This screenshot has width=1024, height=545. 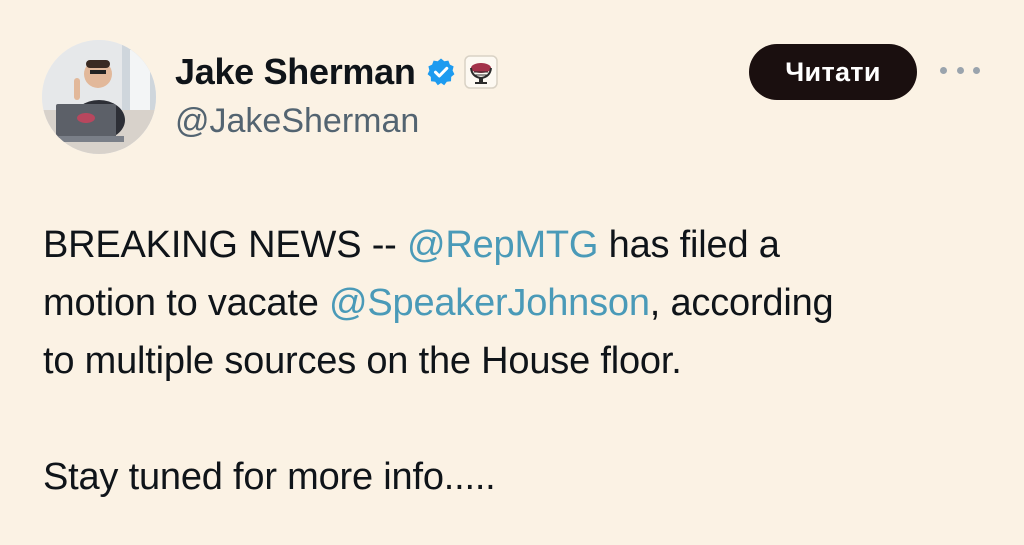 I want to click on author-handle: @JakeSherman, so click(x=297, y=121).